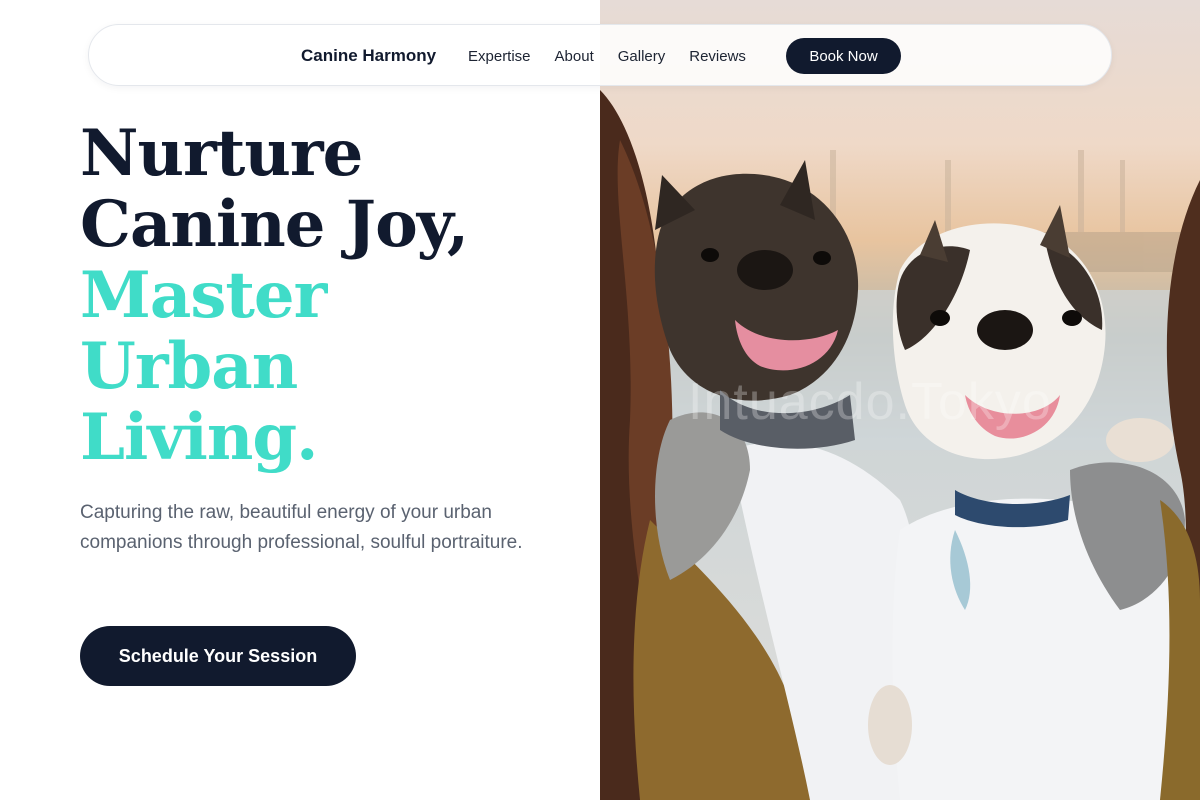  Describe the element at coordinates (274, 224) in the screenshot. I see `headline-line-2: Canine Joy,` at that location.